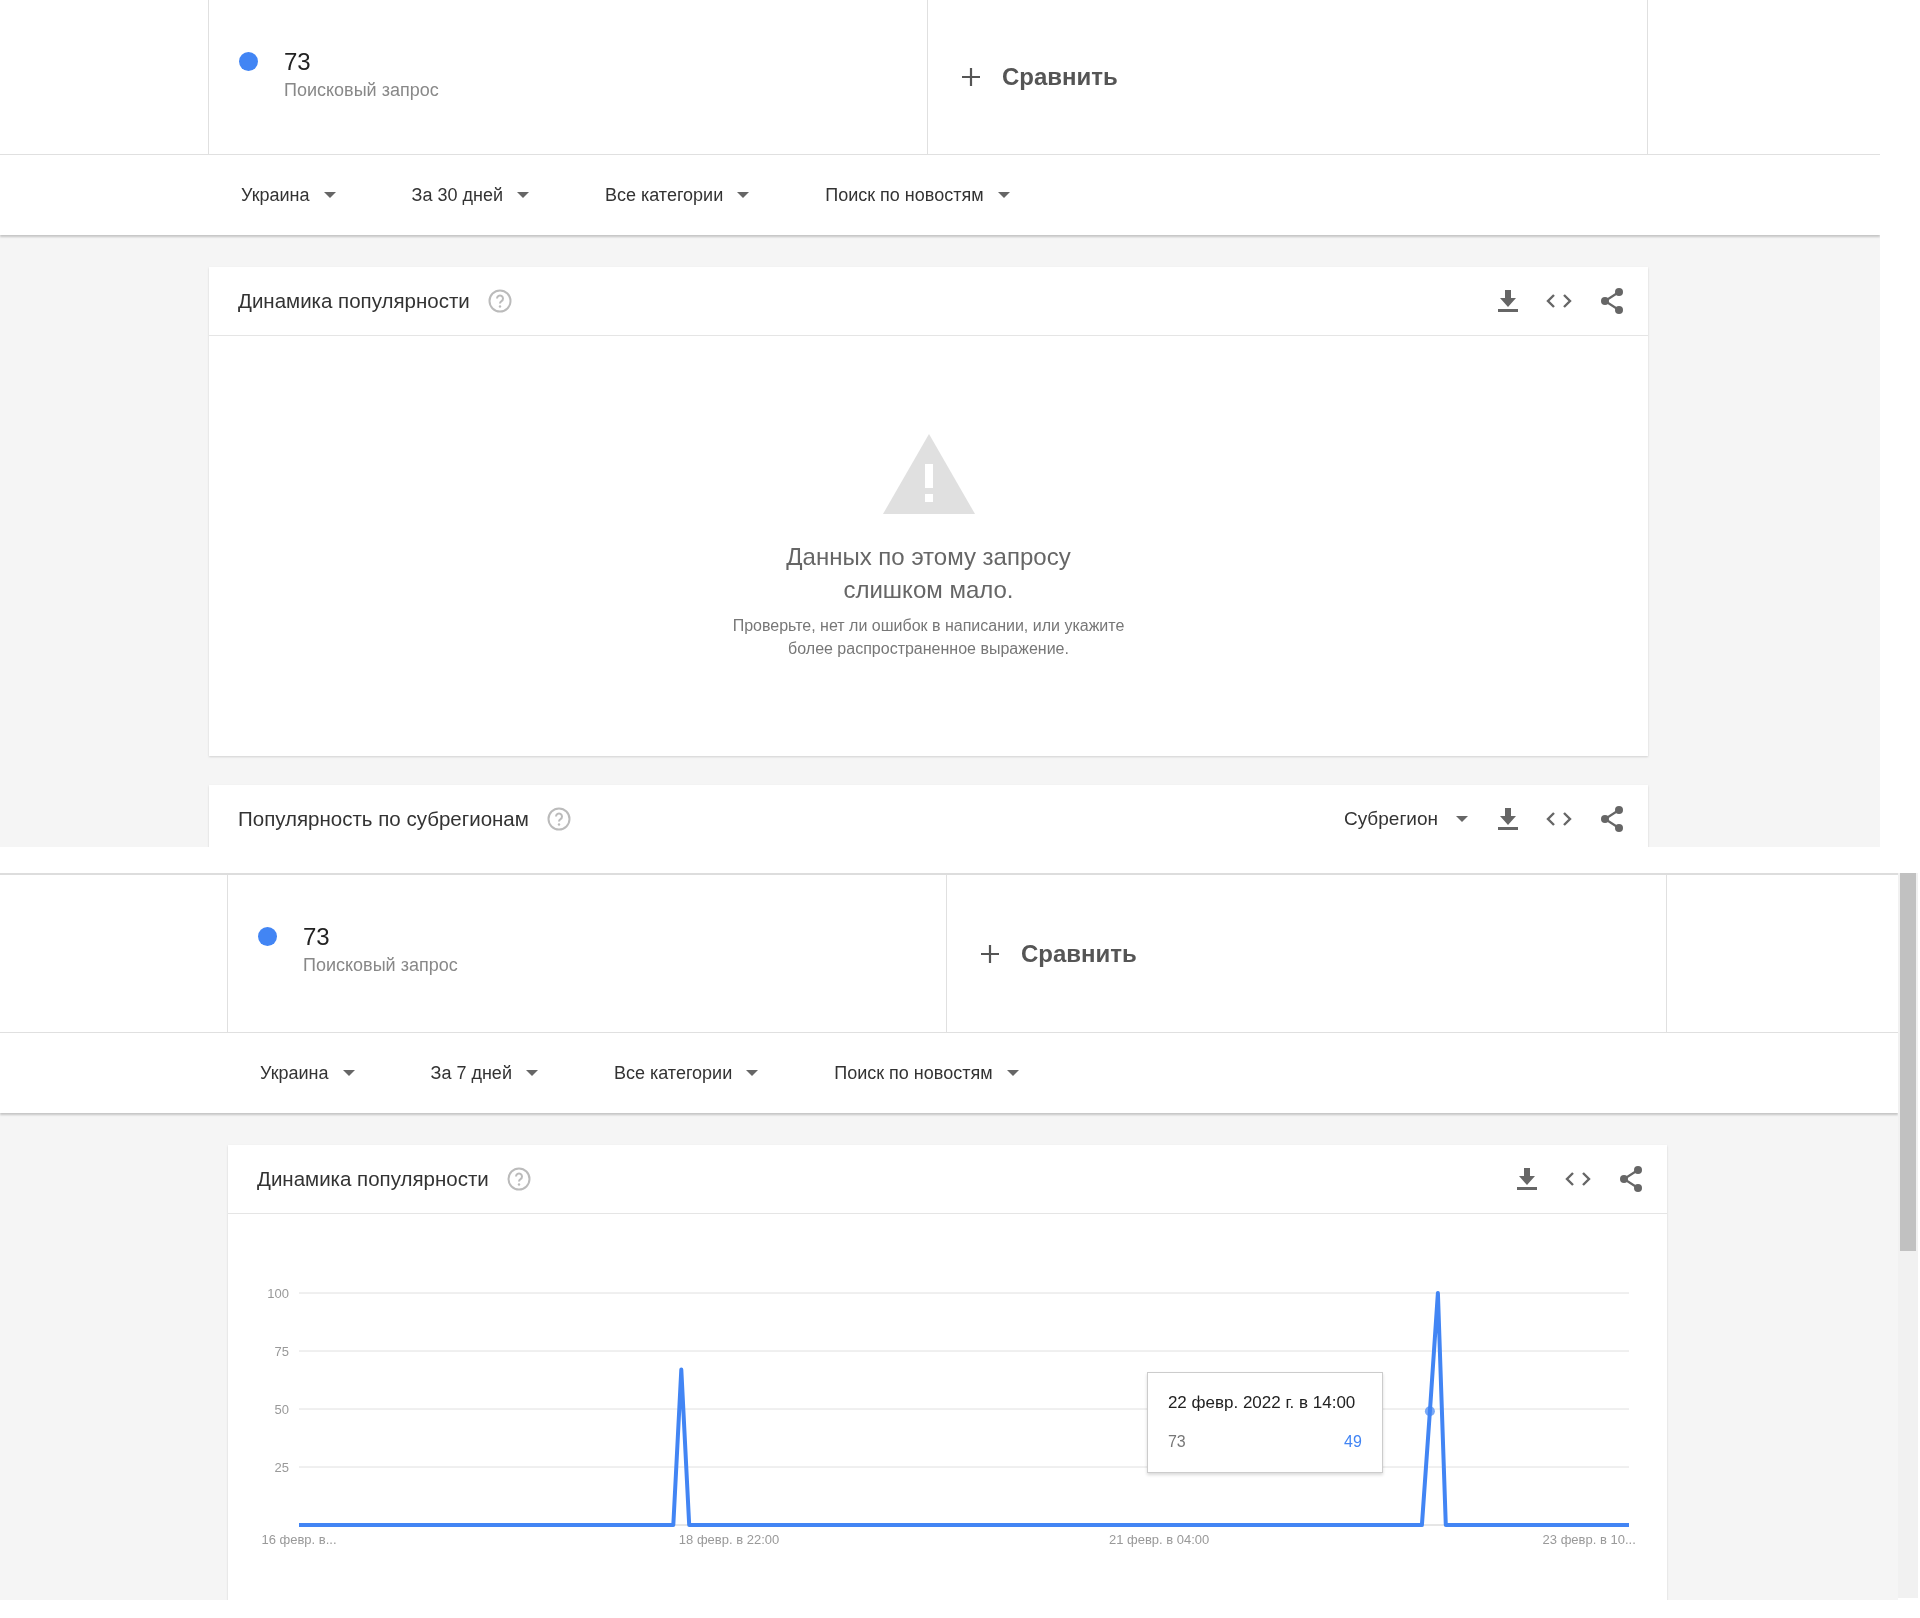 The image size is (1920, 1618). Describe the element at coordinates (1262, 1403) in the screenshot. I see `tooltip-date: 22 февр. 2022 г. в 14:00` at that location.